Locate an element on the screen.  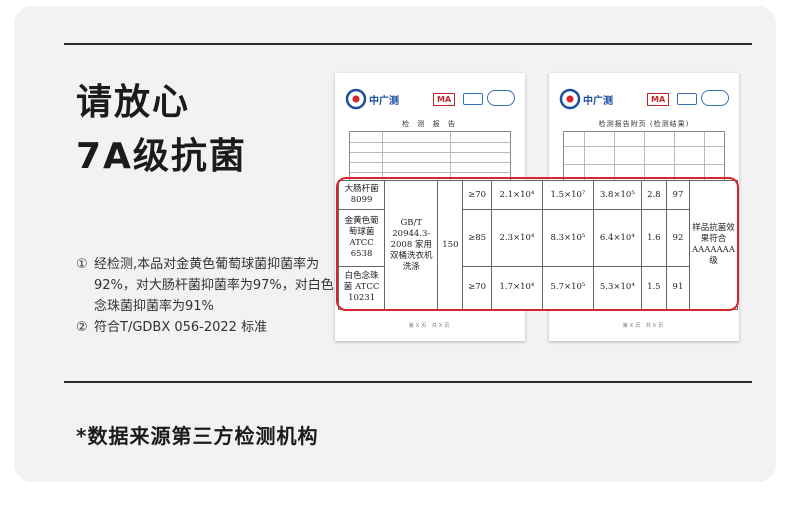
source-note: *数据来源第三方检测机构 is located at coordinates (197, 436).